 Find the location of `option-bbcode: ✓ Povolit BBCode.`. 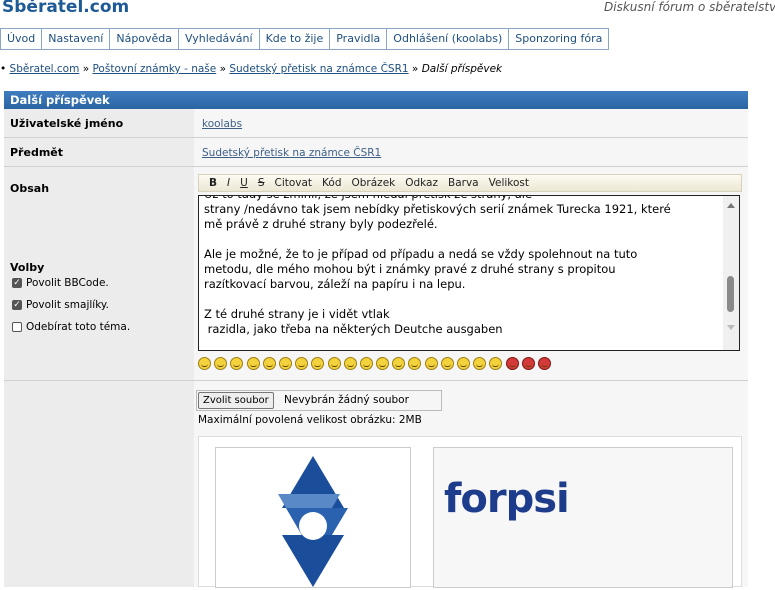

option-bbcode: ✓ Povolit BBCode. is located at coordinates (60, 283).